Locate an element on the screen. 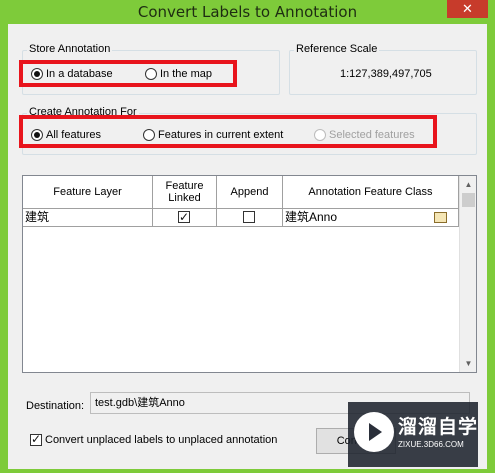 The image size is (495, 473). cell-feature-linked is located at coordinates (185, 218).